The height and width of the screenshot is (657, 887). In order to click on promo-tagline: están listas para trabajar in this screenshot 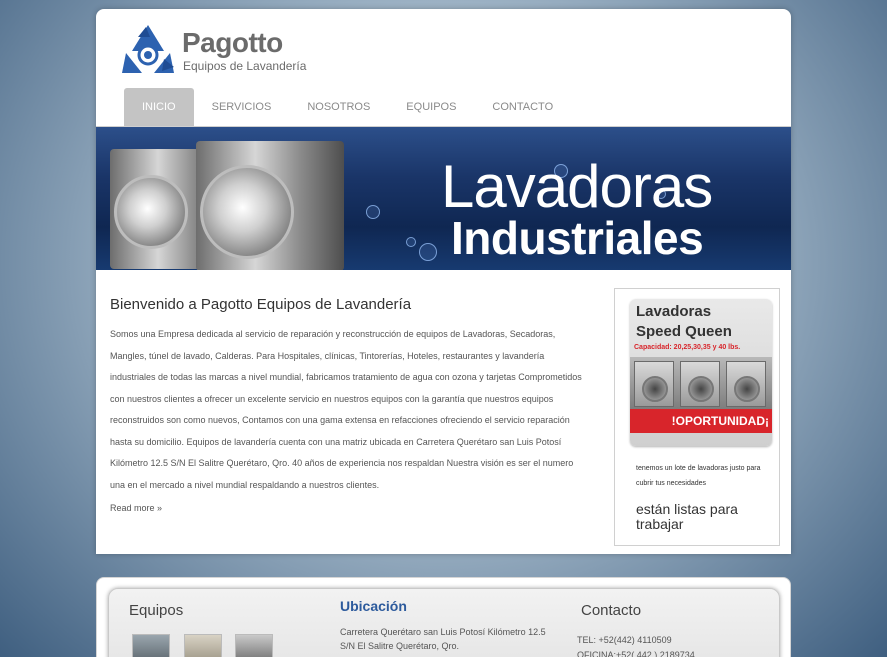, I will do `click(687, 516)`.